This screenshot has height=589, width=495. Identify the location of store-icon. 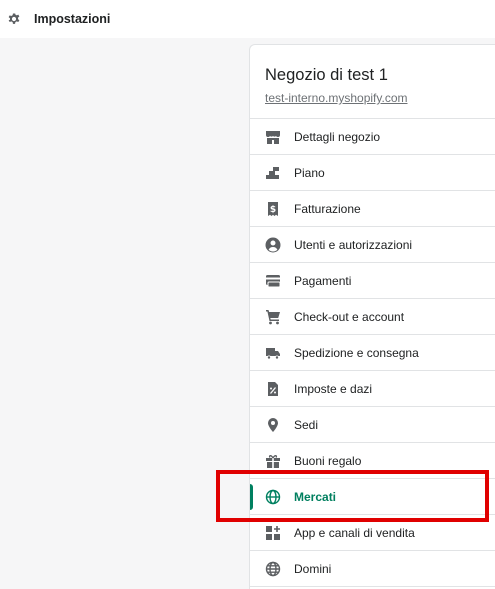
(273, 137).